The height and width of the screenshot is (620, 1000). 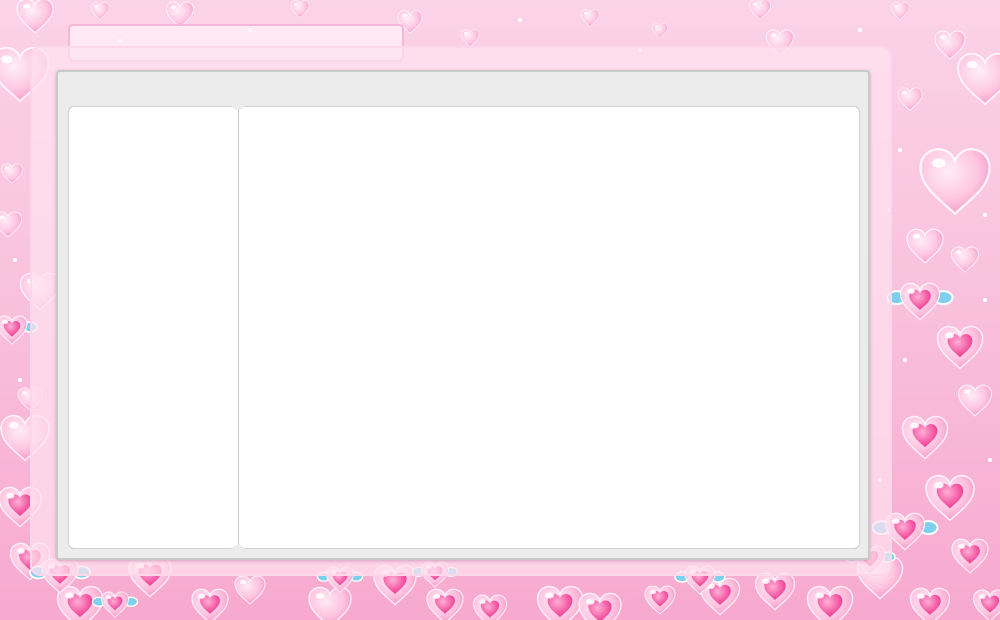 What do you see at coordinates (238, 328) in the screenshot?
I see `column-divider` at bounding box center [238, 328].